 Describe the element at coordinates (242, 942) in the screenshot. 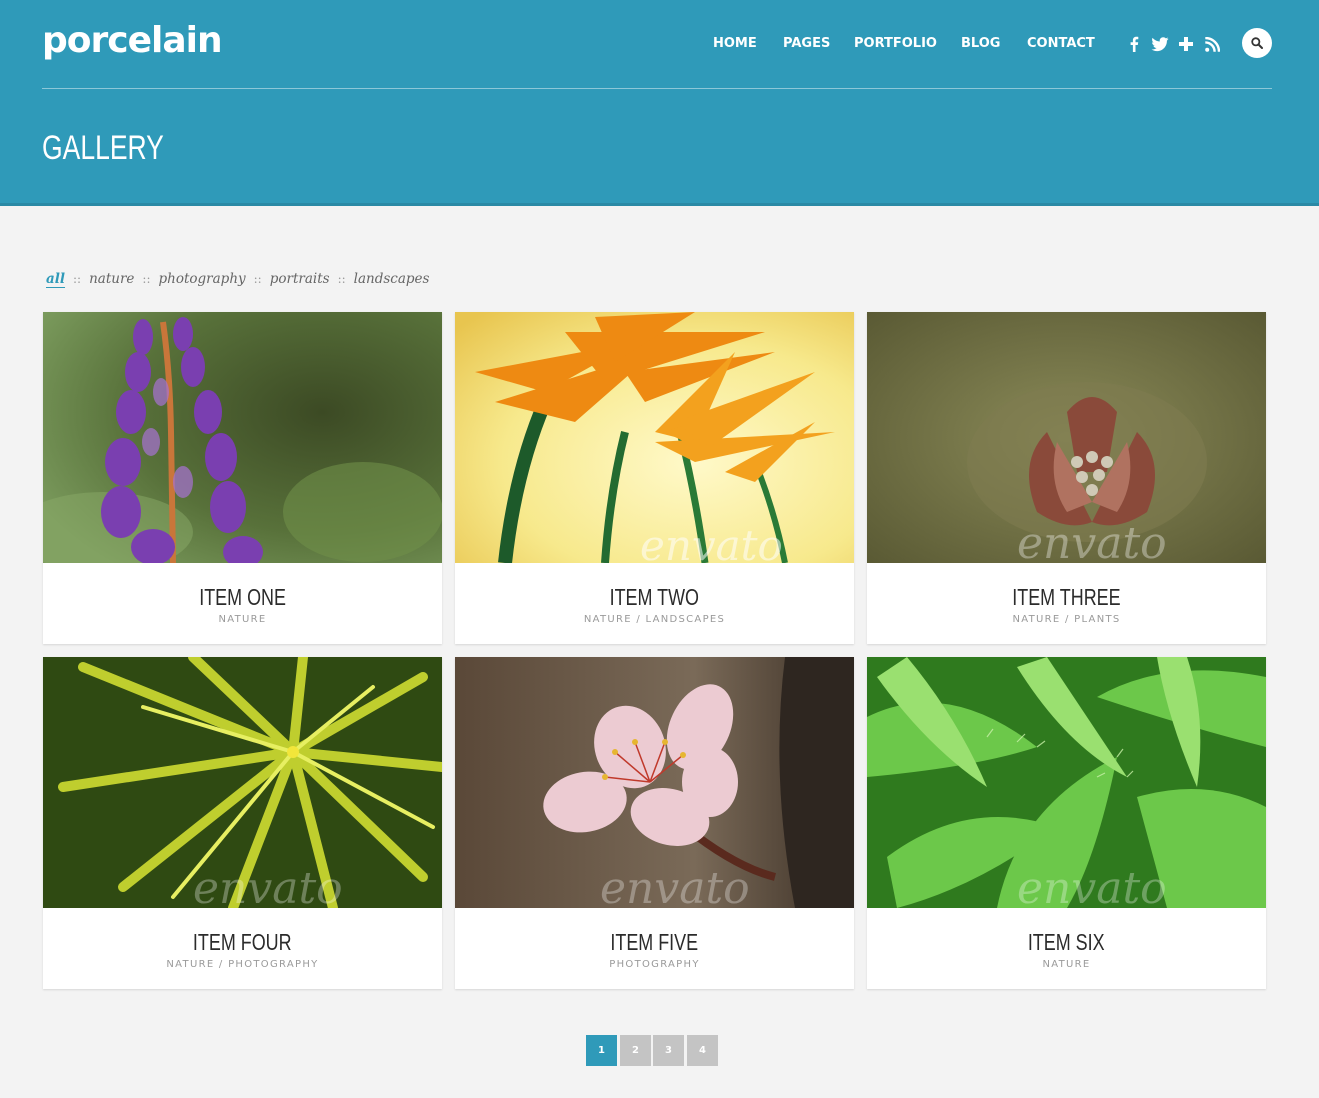

I see `card-title: ITEM FOUR` at that location.